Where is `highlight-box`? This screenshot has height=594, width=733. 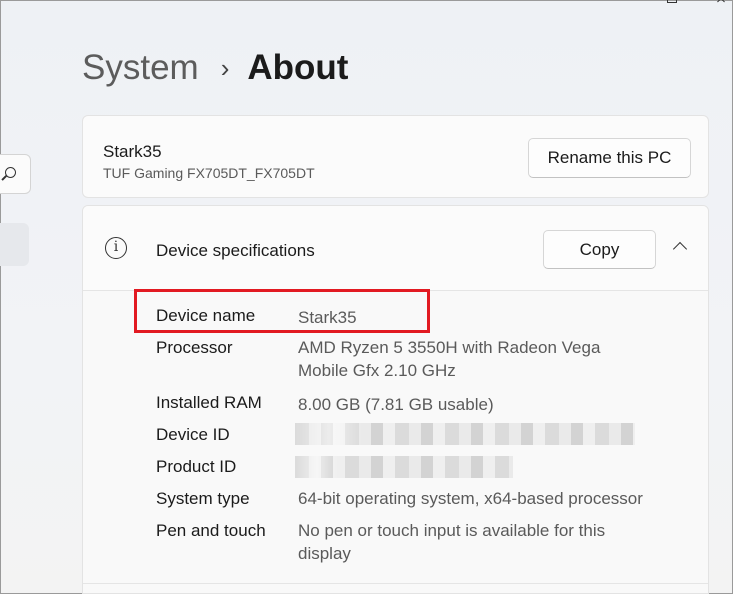
highlight-box is located at coordinates (282, 311).